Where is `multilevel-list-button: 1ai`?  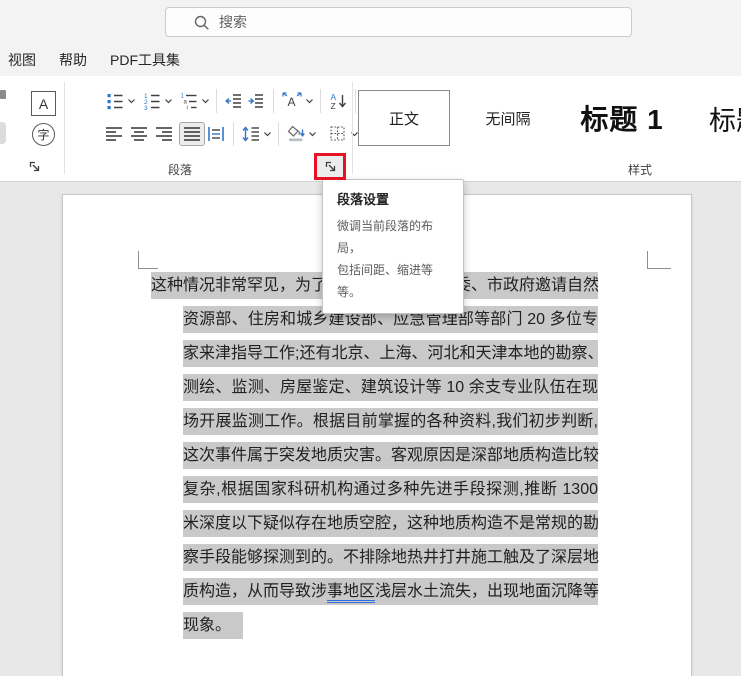
multilevel-list-button: 1ai is located at coordinates (189, 101).